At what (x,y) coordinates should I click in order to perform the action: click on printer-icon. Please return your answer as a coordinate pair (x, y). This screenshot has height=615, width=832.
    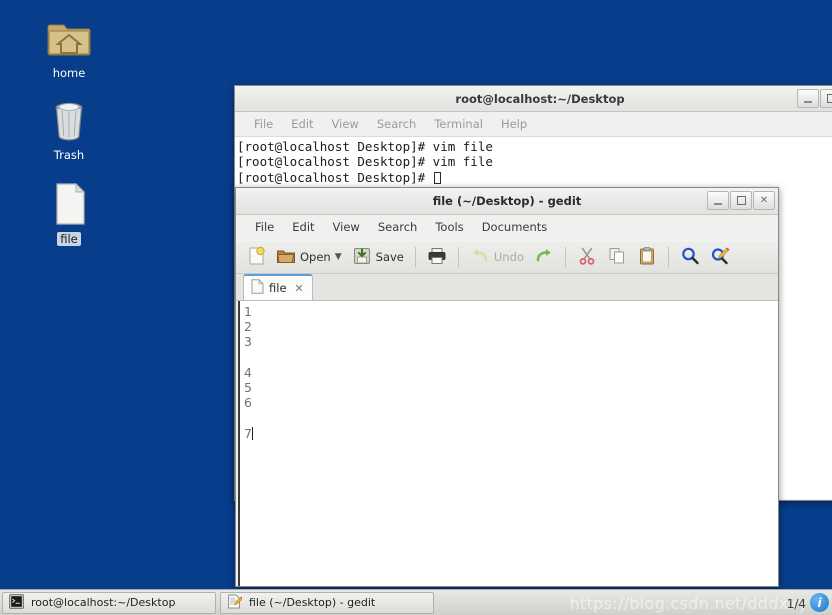
    Looking at the image, I should click on (437, 257).